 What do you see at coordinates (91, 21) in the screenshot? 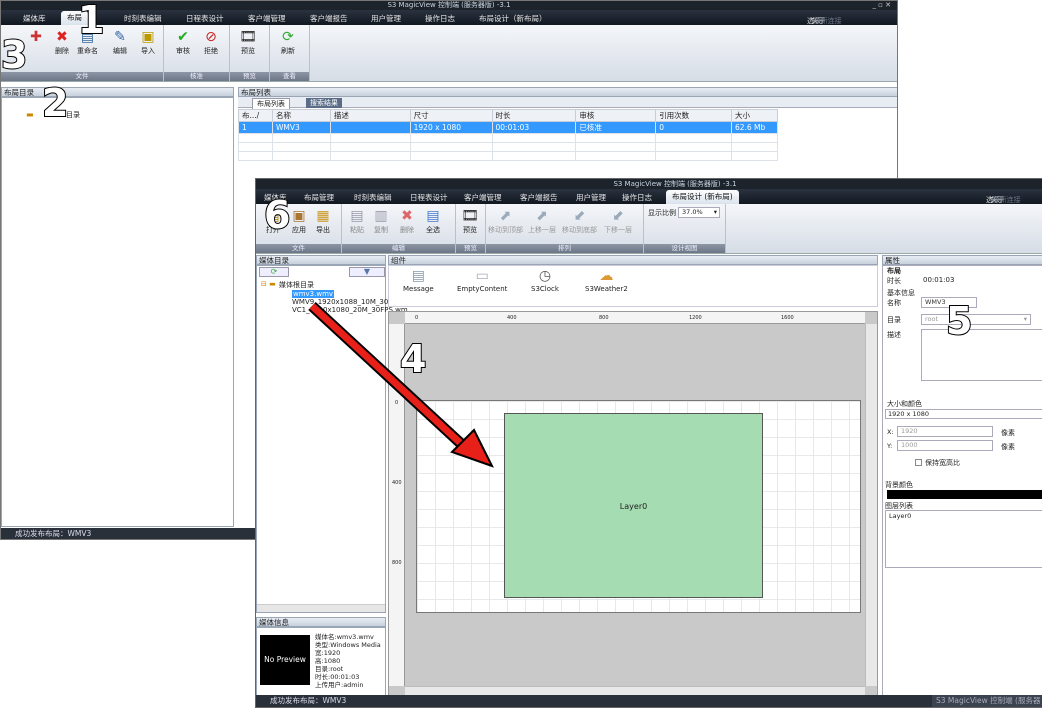
I see `callout-1: 1` at bounding box center [91, 21].